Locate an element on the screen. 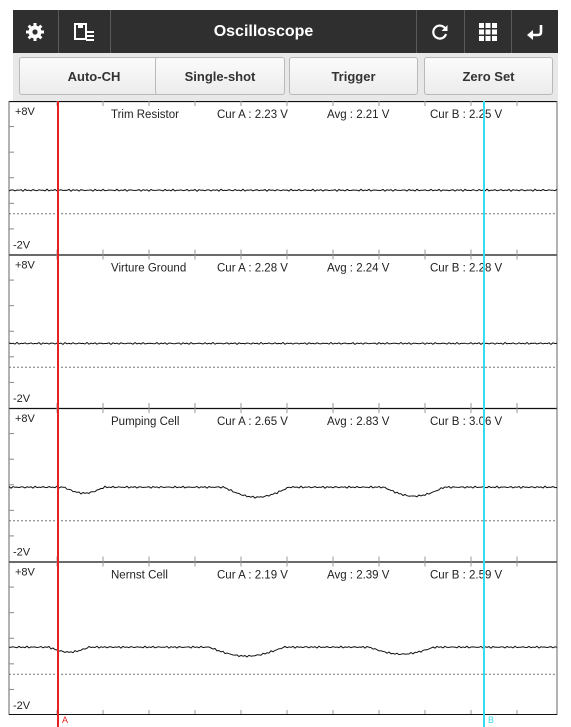 The width and height of the screenshot is (571, 727). save-list-icon is located at coordinates (84, 31).